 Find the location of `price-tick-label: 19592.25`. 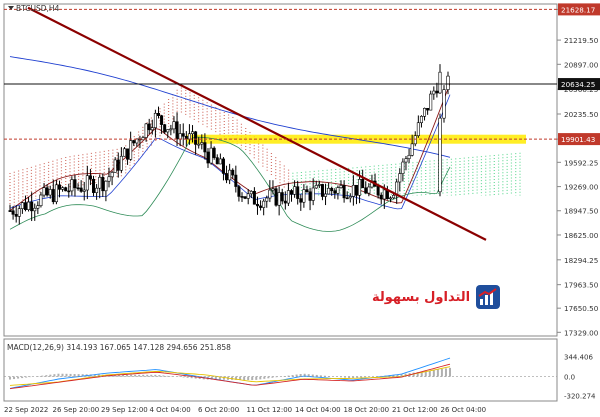

price-tick-label: 19592.25 is located at coordinates (581, 162).